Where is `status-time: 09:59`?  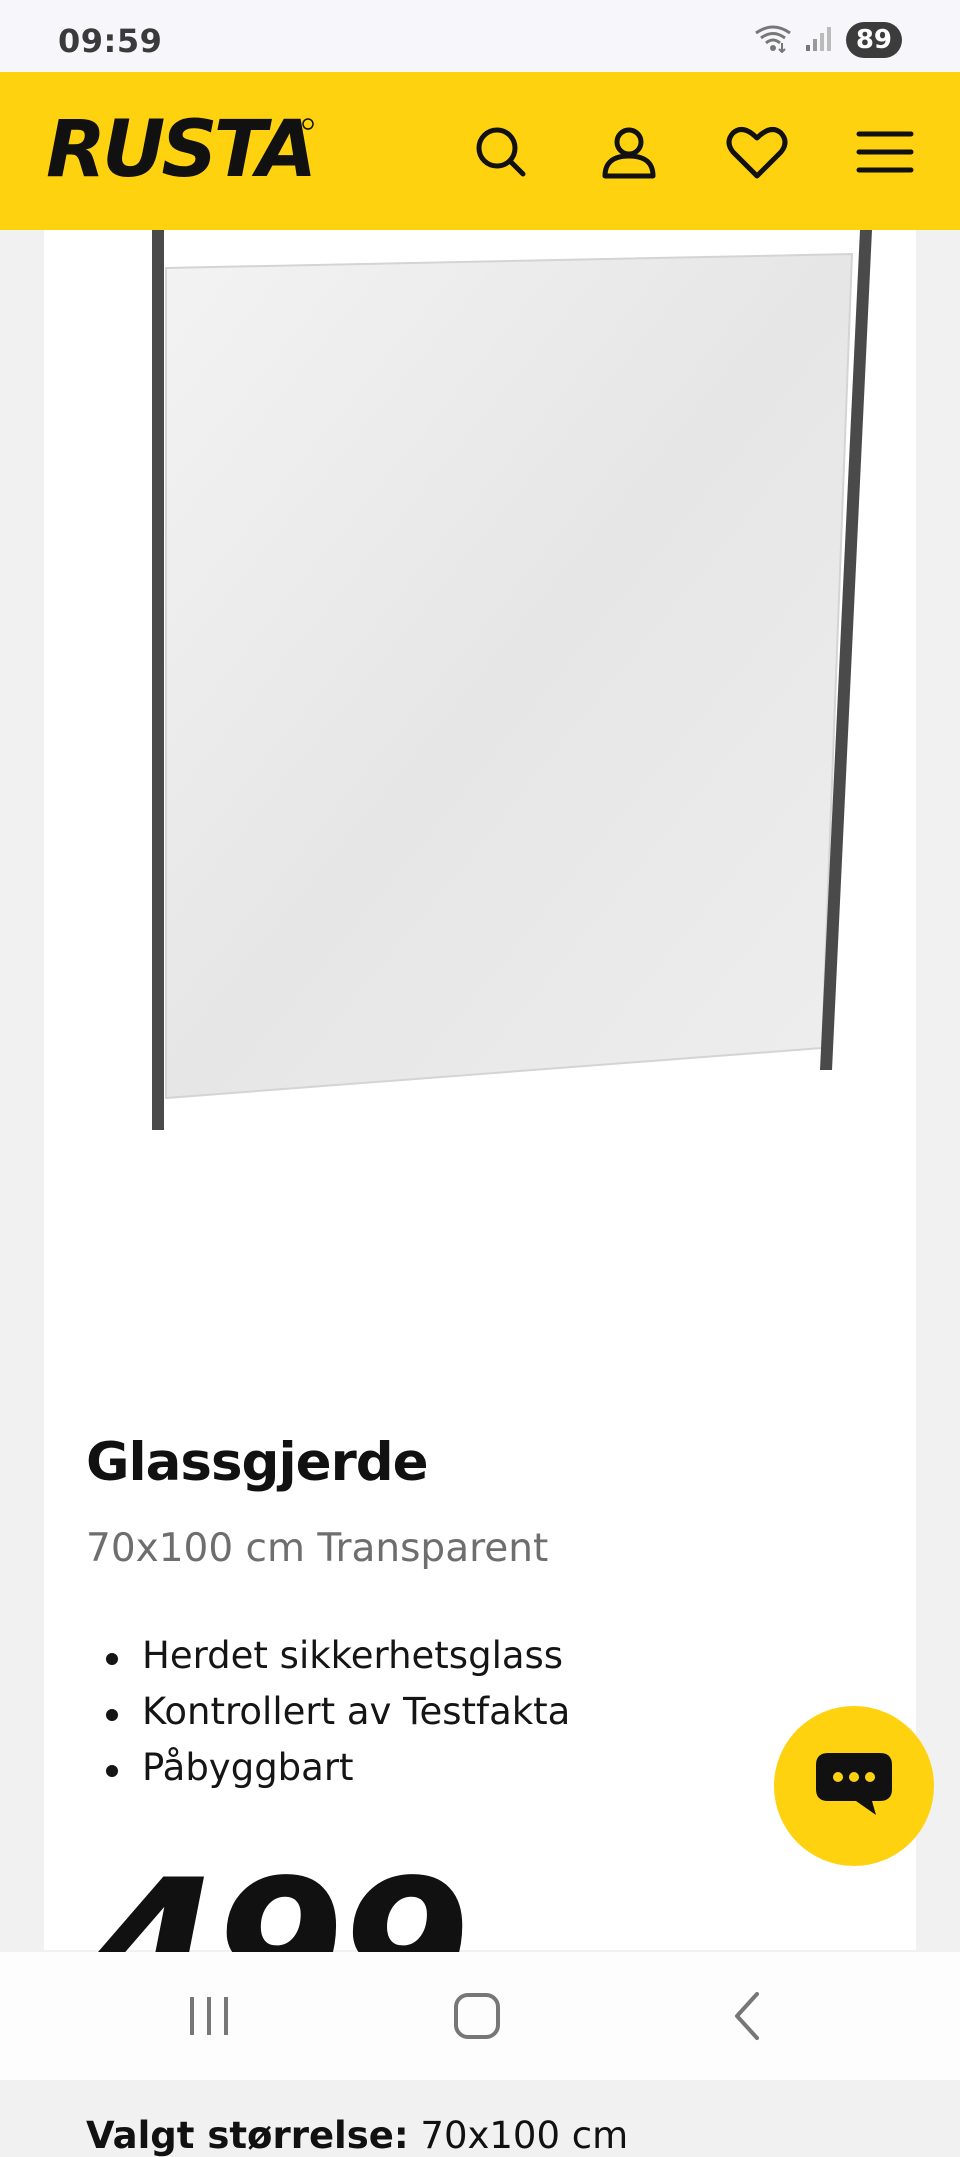 status-time: 09:59 is located at coordinates (110, 41).